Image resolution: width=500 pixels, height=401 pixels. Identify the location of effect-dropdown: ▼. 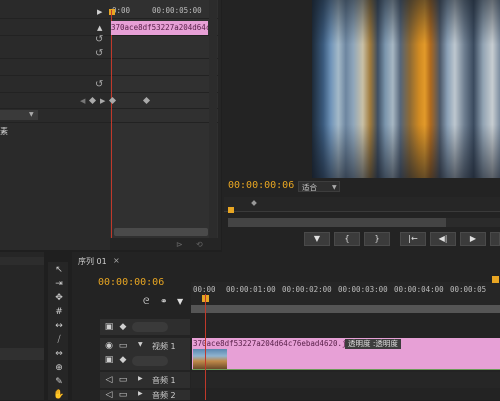
(19, 115).